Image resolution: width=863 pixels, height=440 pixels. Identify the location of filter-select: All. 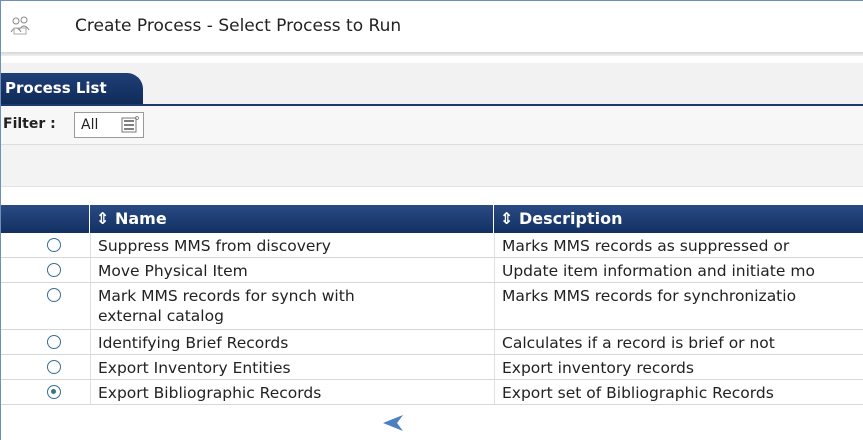
(109, 125).